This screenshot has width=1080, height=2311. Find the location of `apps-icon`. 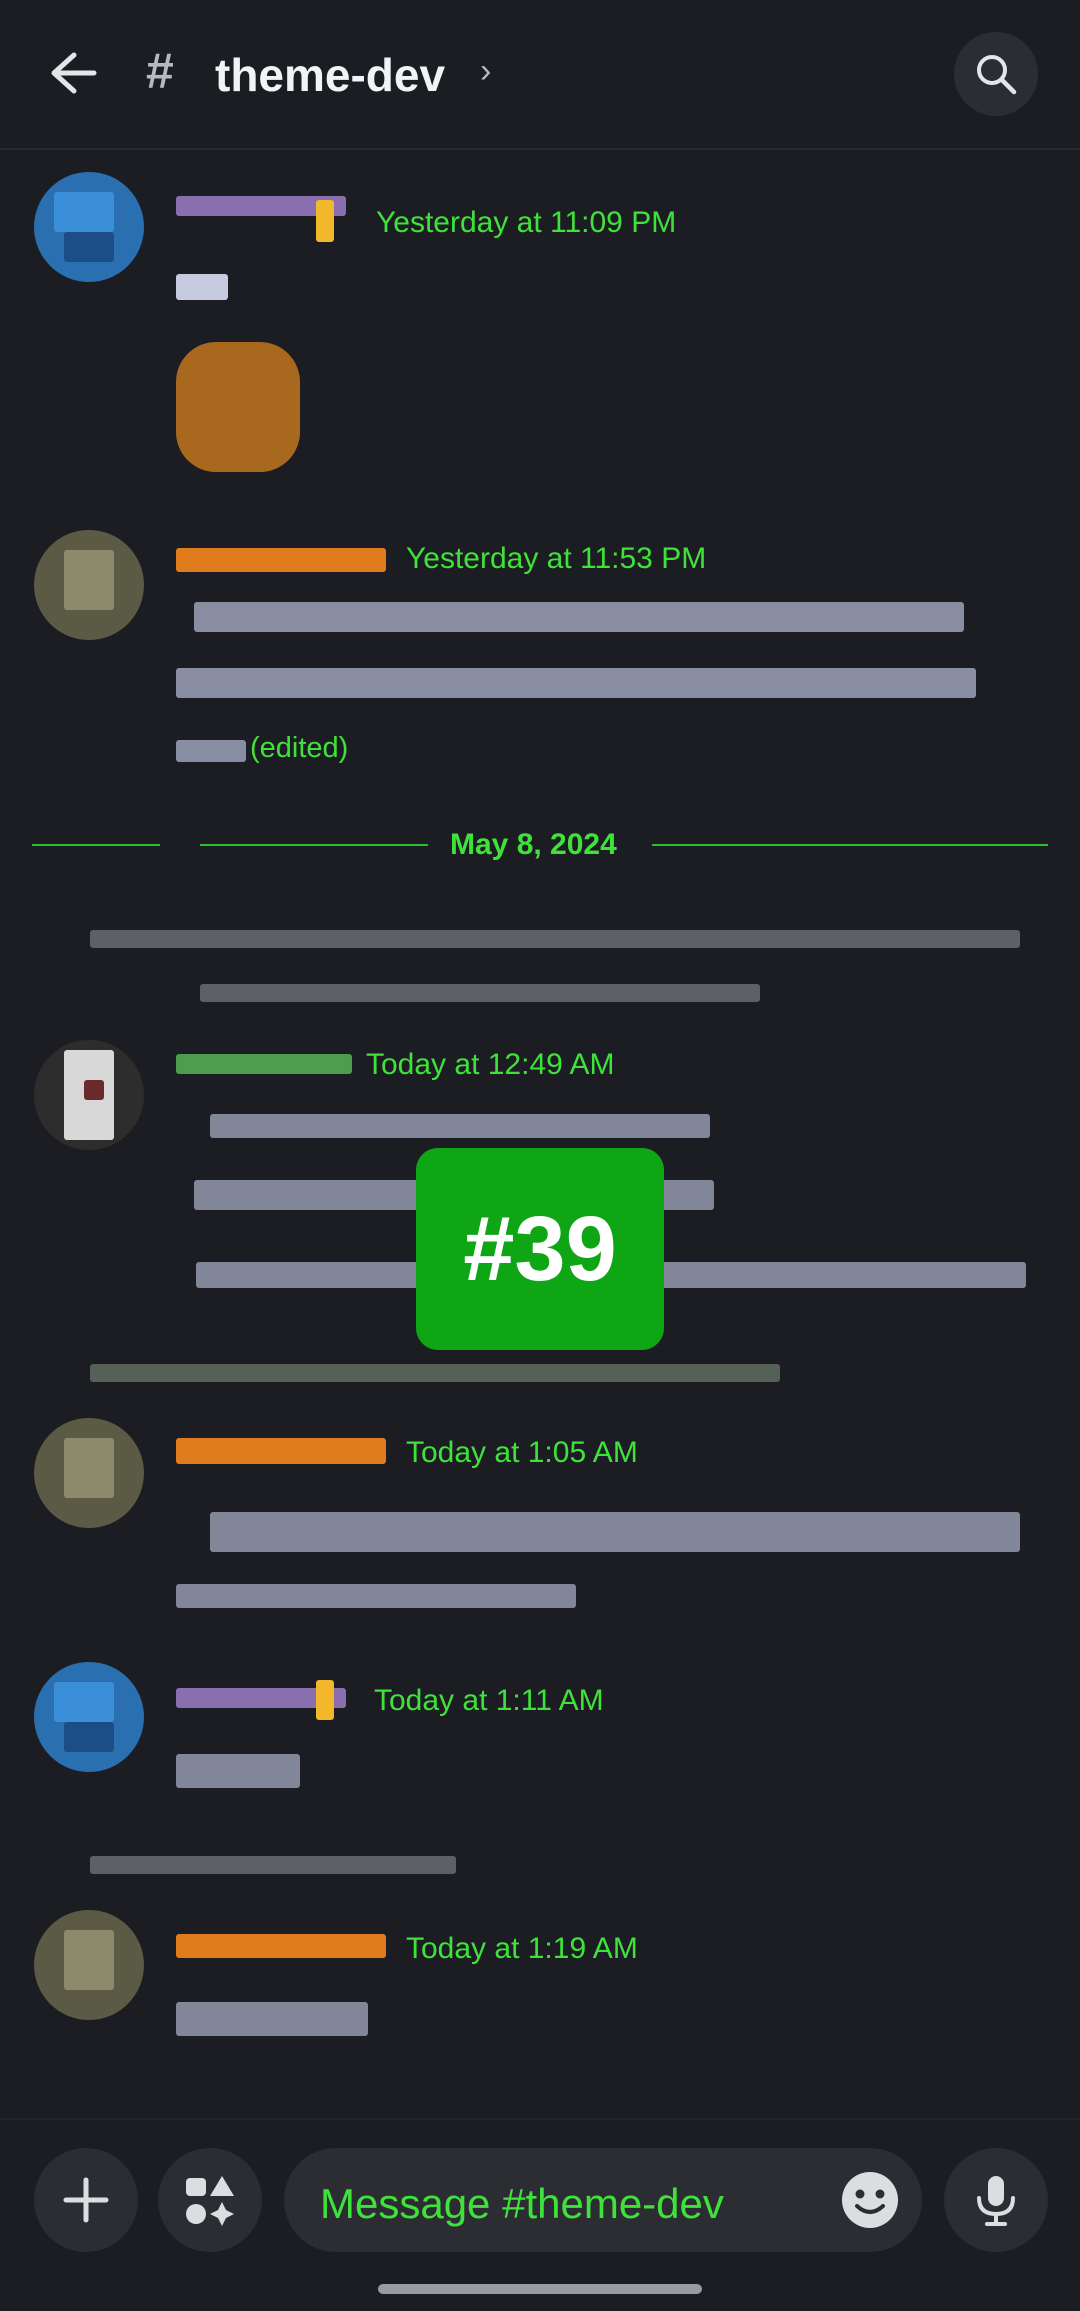

apps-icon is located at coordinates (210, 2201).